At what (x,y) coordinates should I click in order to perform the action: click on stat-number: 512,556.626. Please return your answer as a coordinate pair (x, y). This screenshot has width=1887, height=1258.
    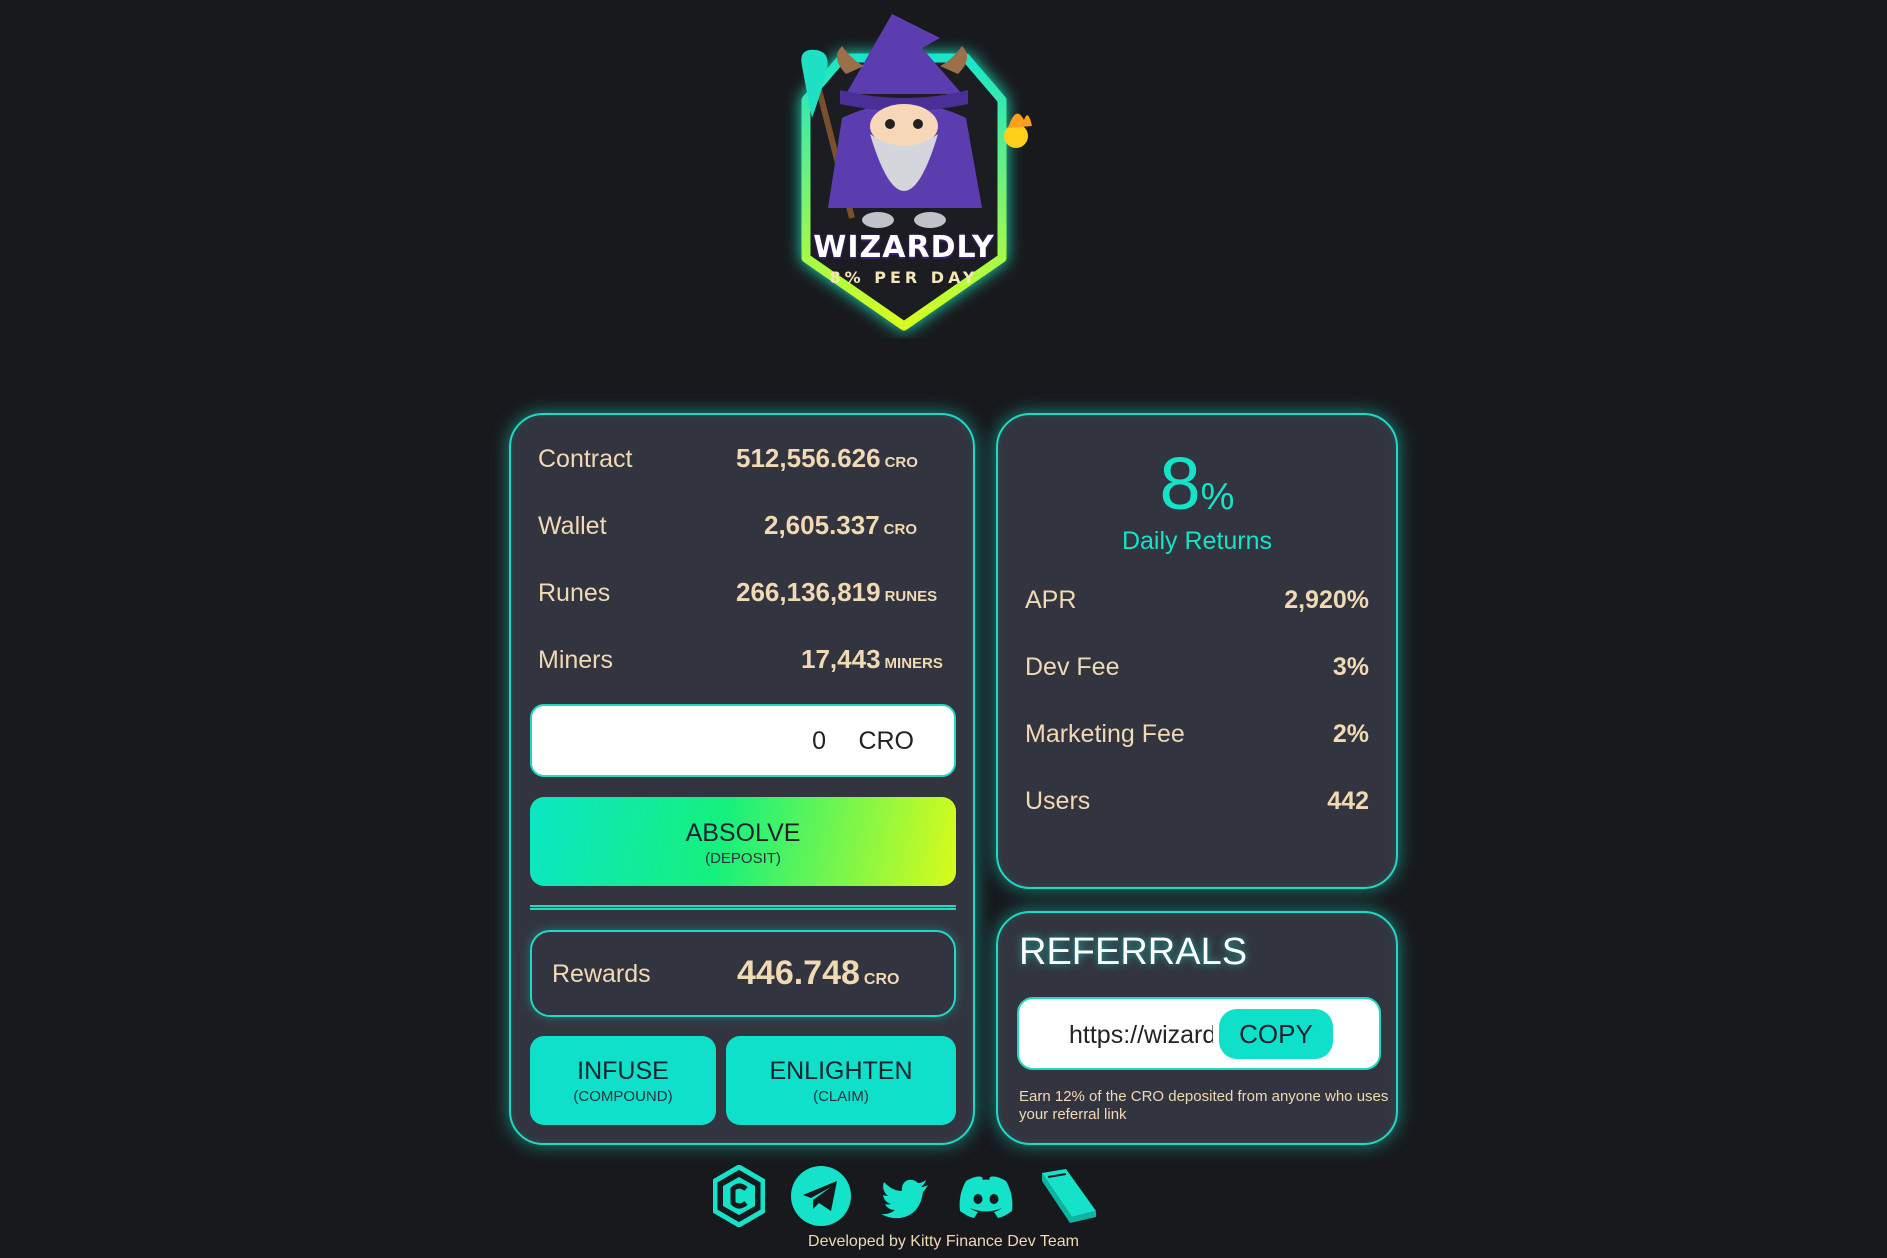
    Looking at the image, I should click on (808, 458).